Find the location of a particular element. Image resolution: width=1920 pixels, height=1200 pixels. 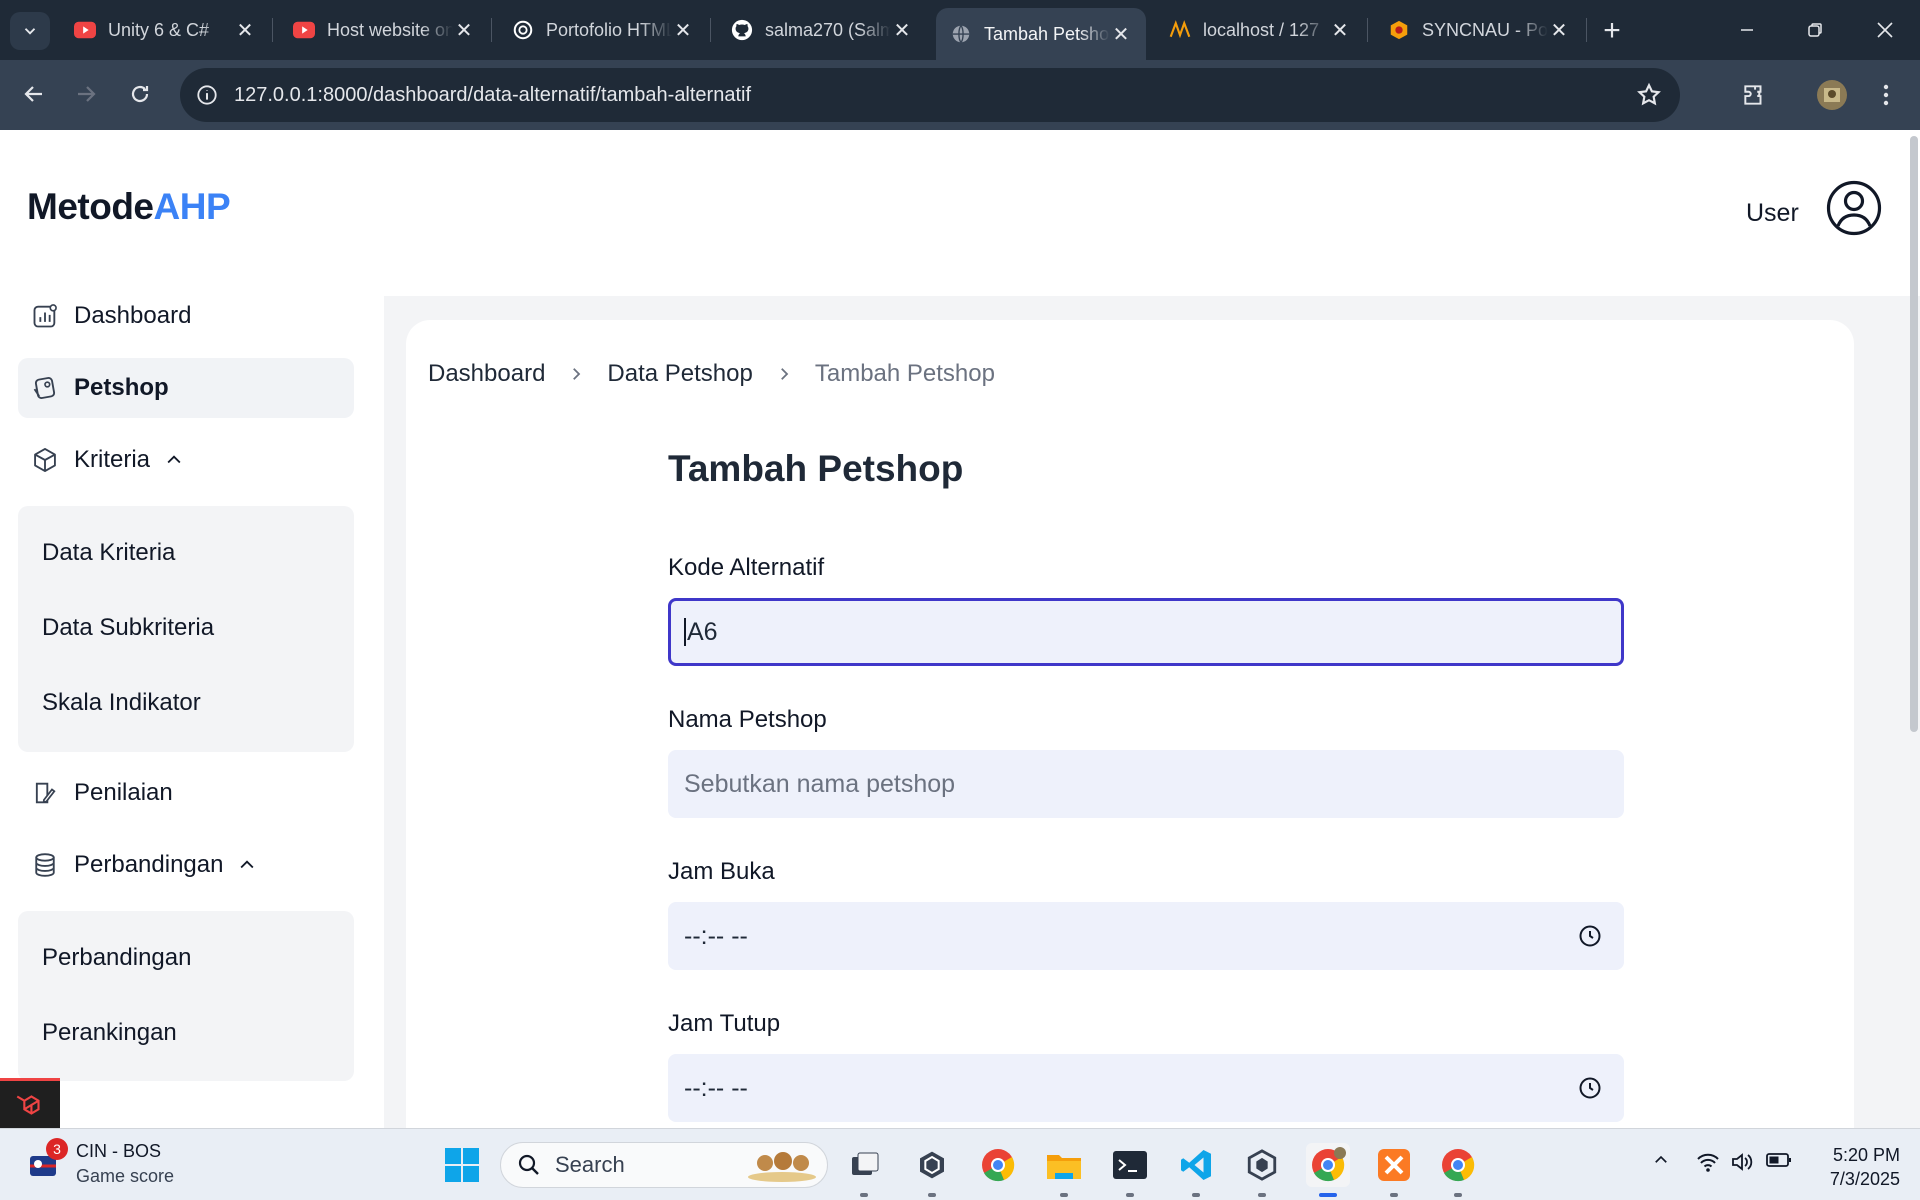

taskbar-app-files is located at coordinates (864, 1170).